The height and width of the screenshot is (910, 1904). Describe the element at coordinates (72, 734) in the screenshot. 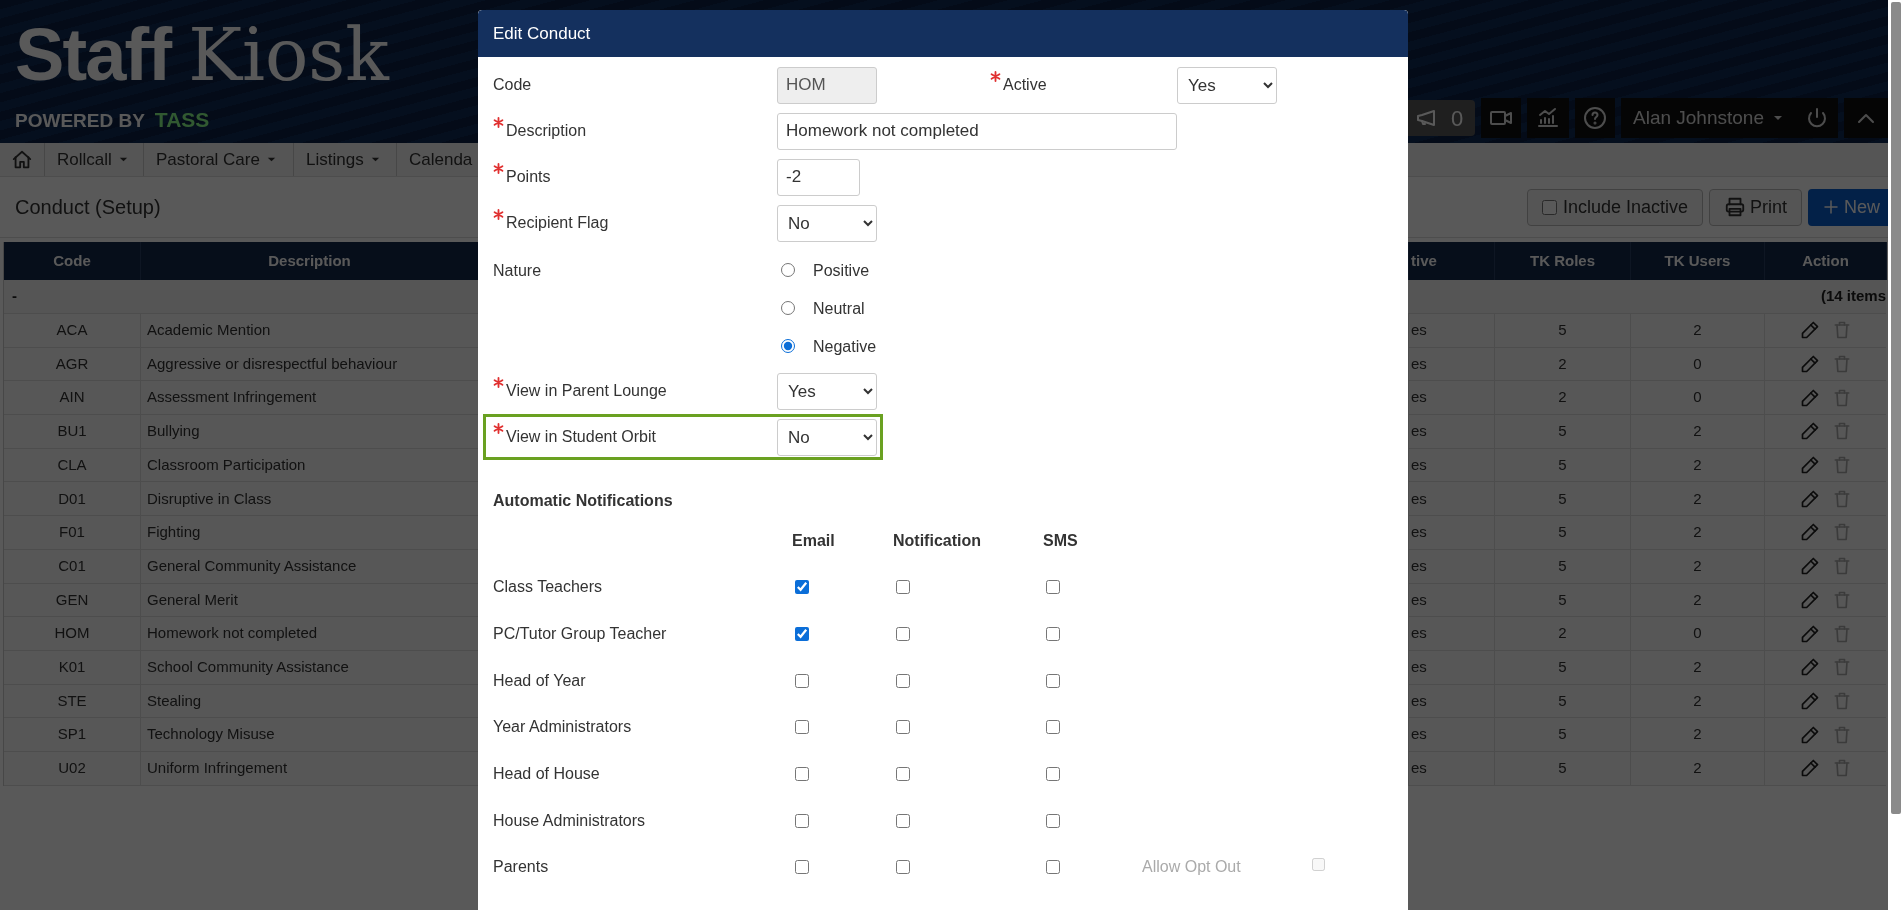

I see `table-cell-text: SP1` at that location.